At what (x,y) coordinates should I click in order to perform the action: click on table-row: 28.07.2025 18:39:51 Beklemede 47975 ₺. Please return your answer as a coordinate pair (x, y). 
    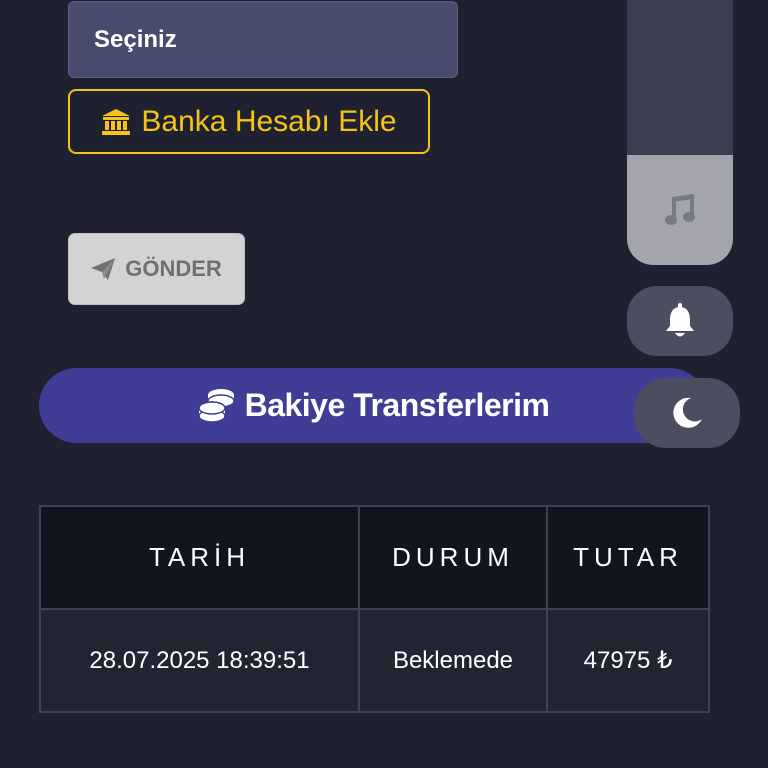
    Looking at the image, I should click on (374, 660).